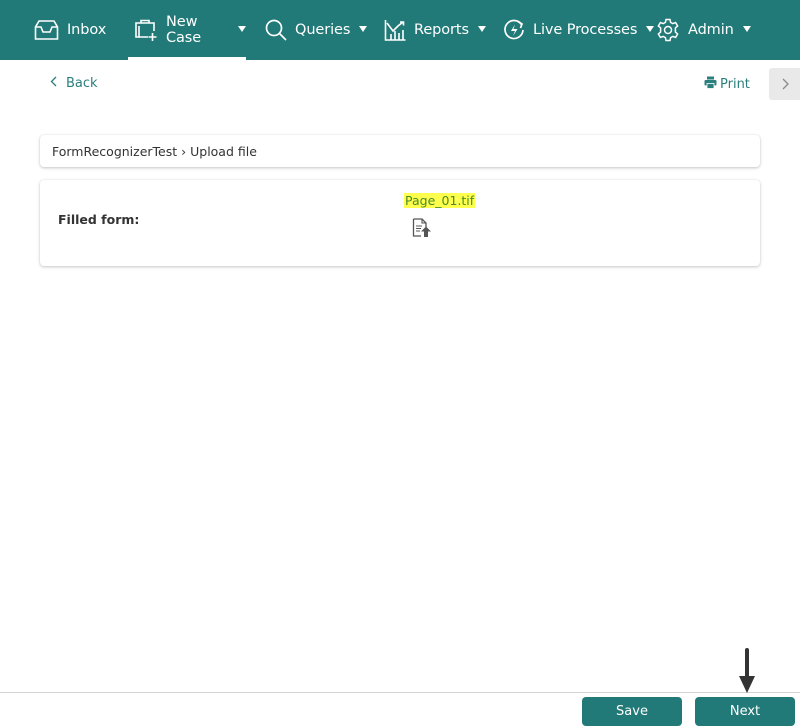  Describe the element at coordinates (745, 711) in the screenshot. I see `next-button: Next` at that location.